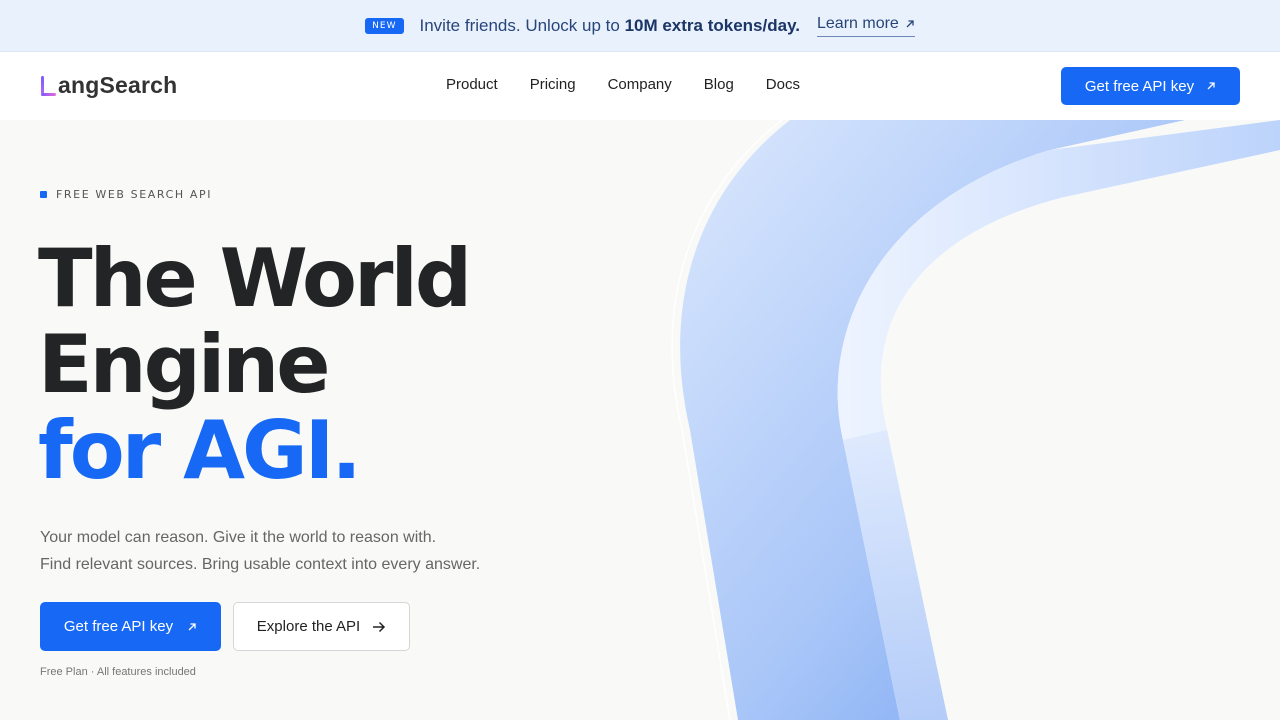  Describe the element at coordinates (384, 25) in the screenshot. I see `new-badge: NEW` at that location.